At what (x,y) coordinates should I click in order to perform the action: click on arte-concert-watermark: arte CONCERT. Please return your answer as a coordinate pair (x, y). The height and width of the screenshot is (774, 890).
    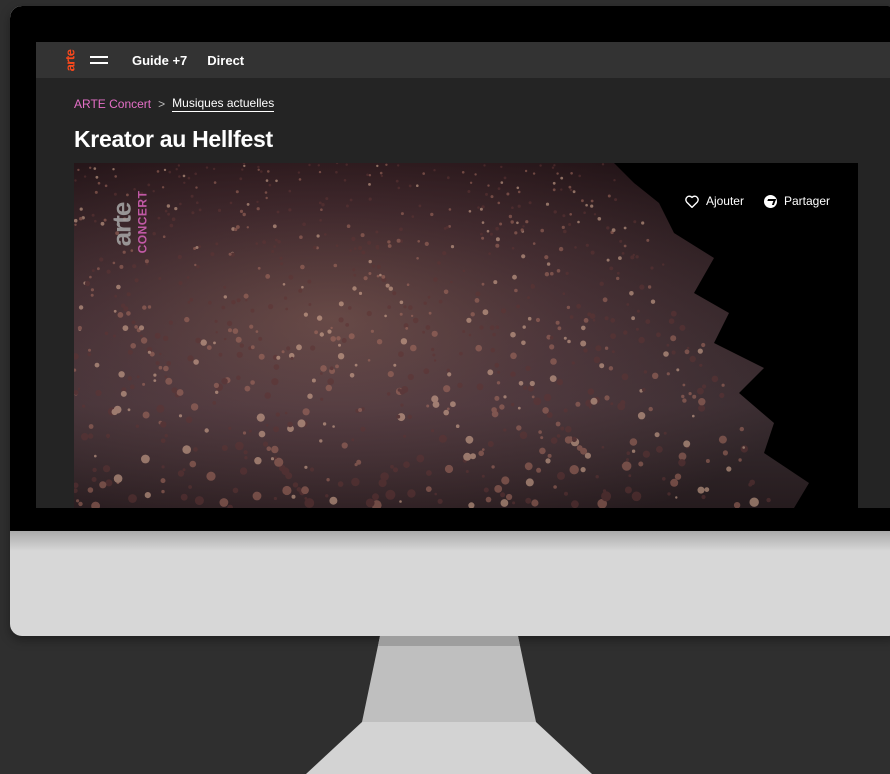
    Looking at the image, I should click on (128, 225).